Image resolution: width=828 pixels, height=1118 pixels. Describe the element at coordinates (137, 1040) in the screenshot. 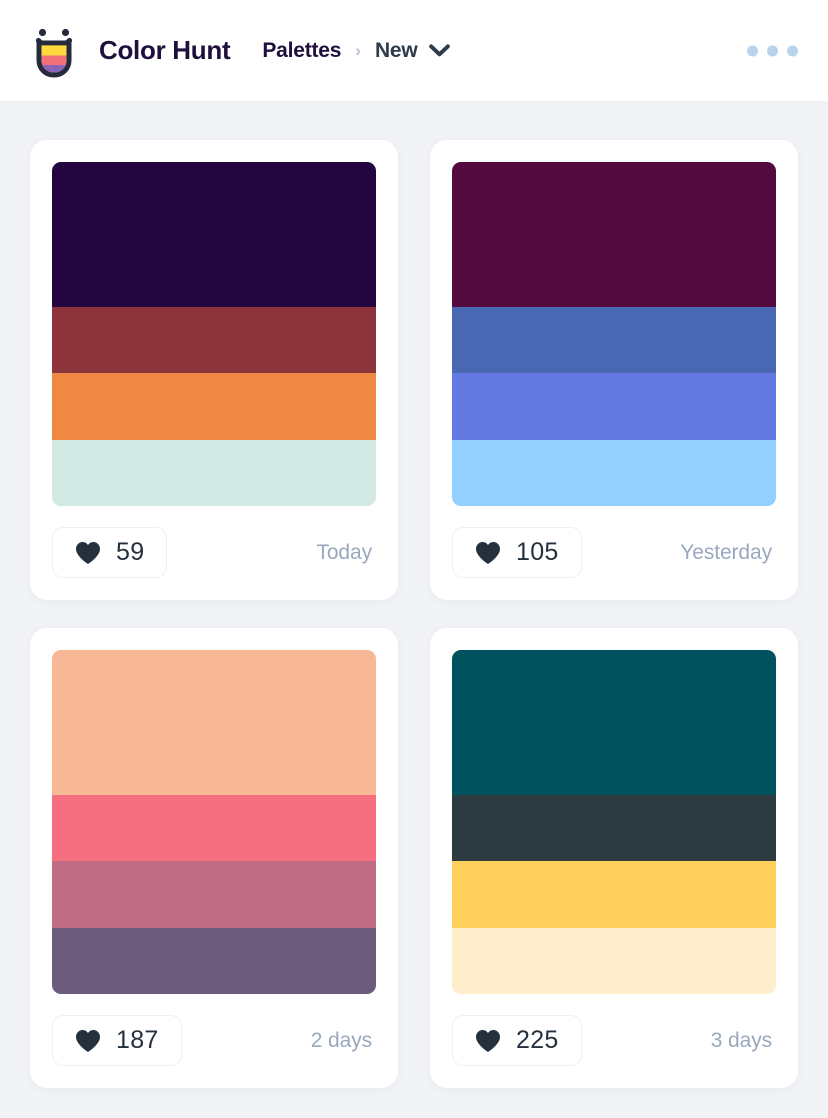

I see `like-count: 187` at that location.